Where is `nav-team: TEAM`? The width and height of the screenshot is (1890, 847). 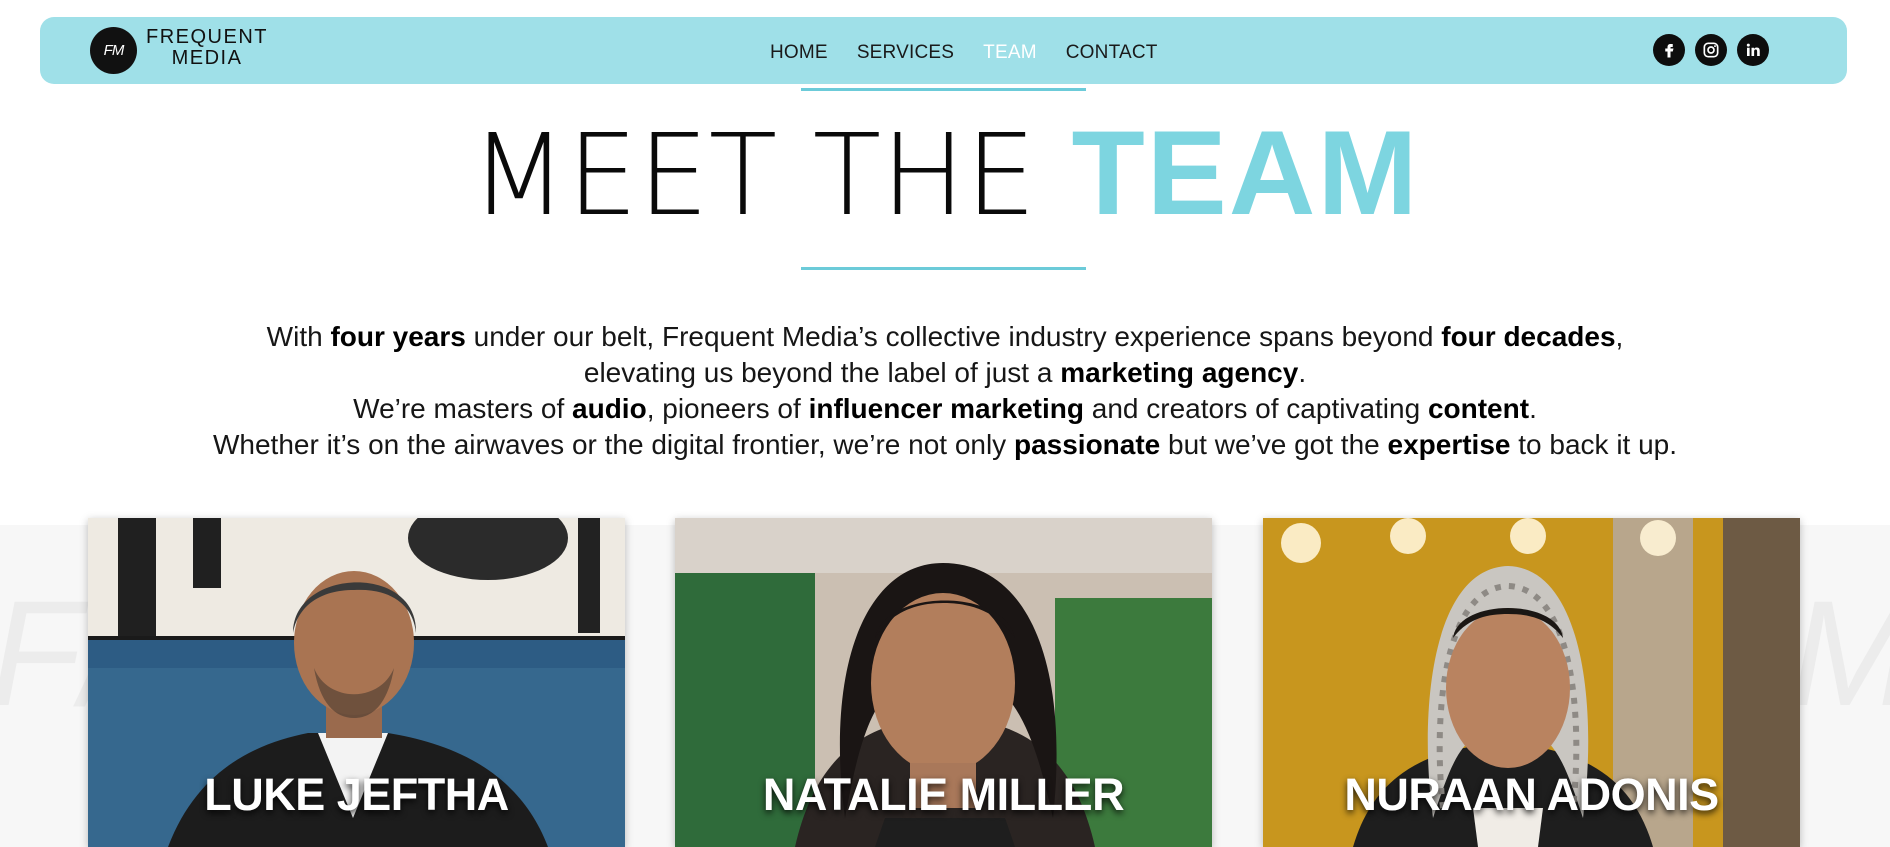
nav-team: TEAM is located at coordinates (1010, 53).